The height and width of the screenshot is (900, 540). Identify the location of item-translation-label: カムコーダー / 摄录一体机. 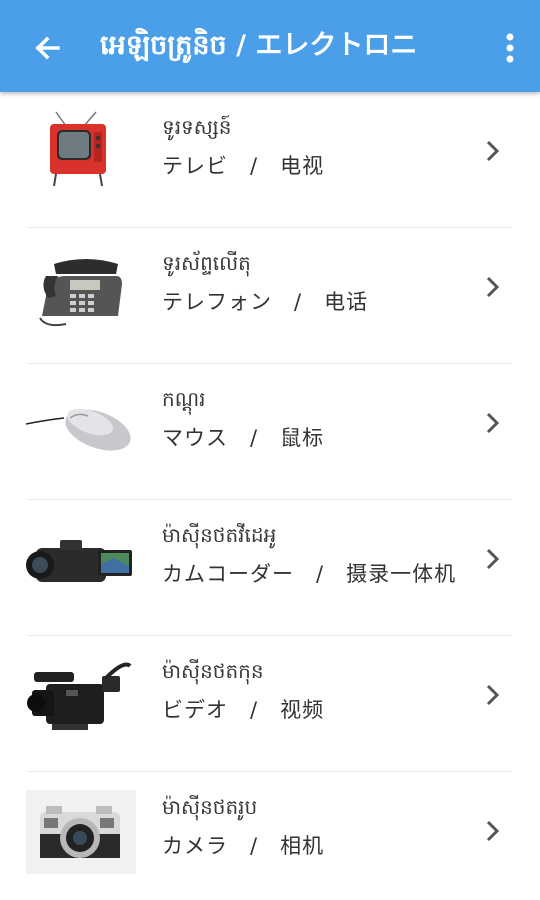
(309, 574).